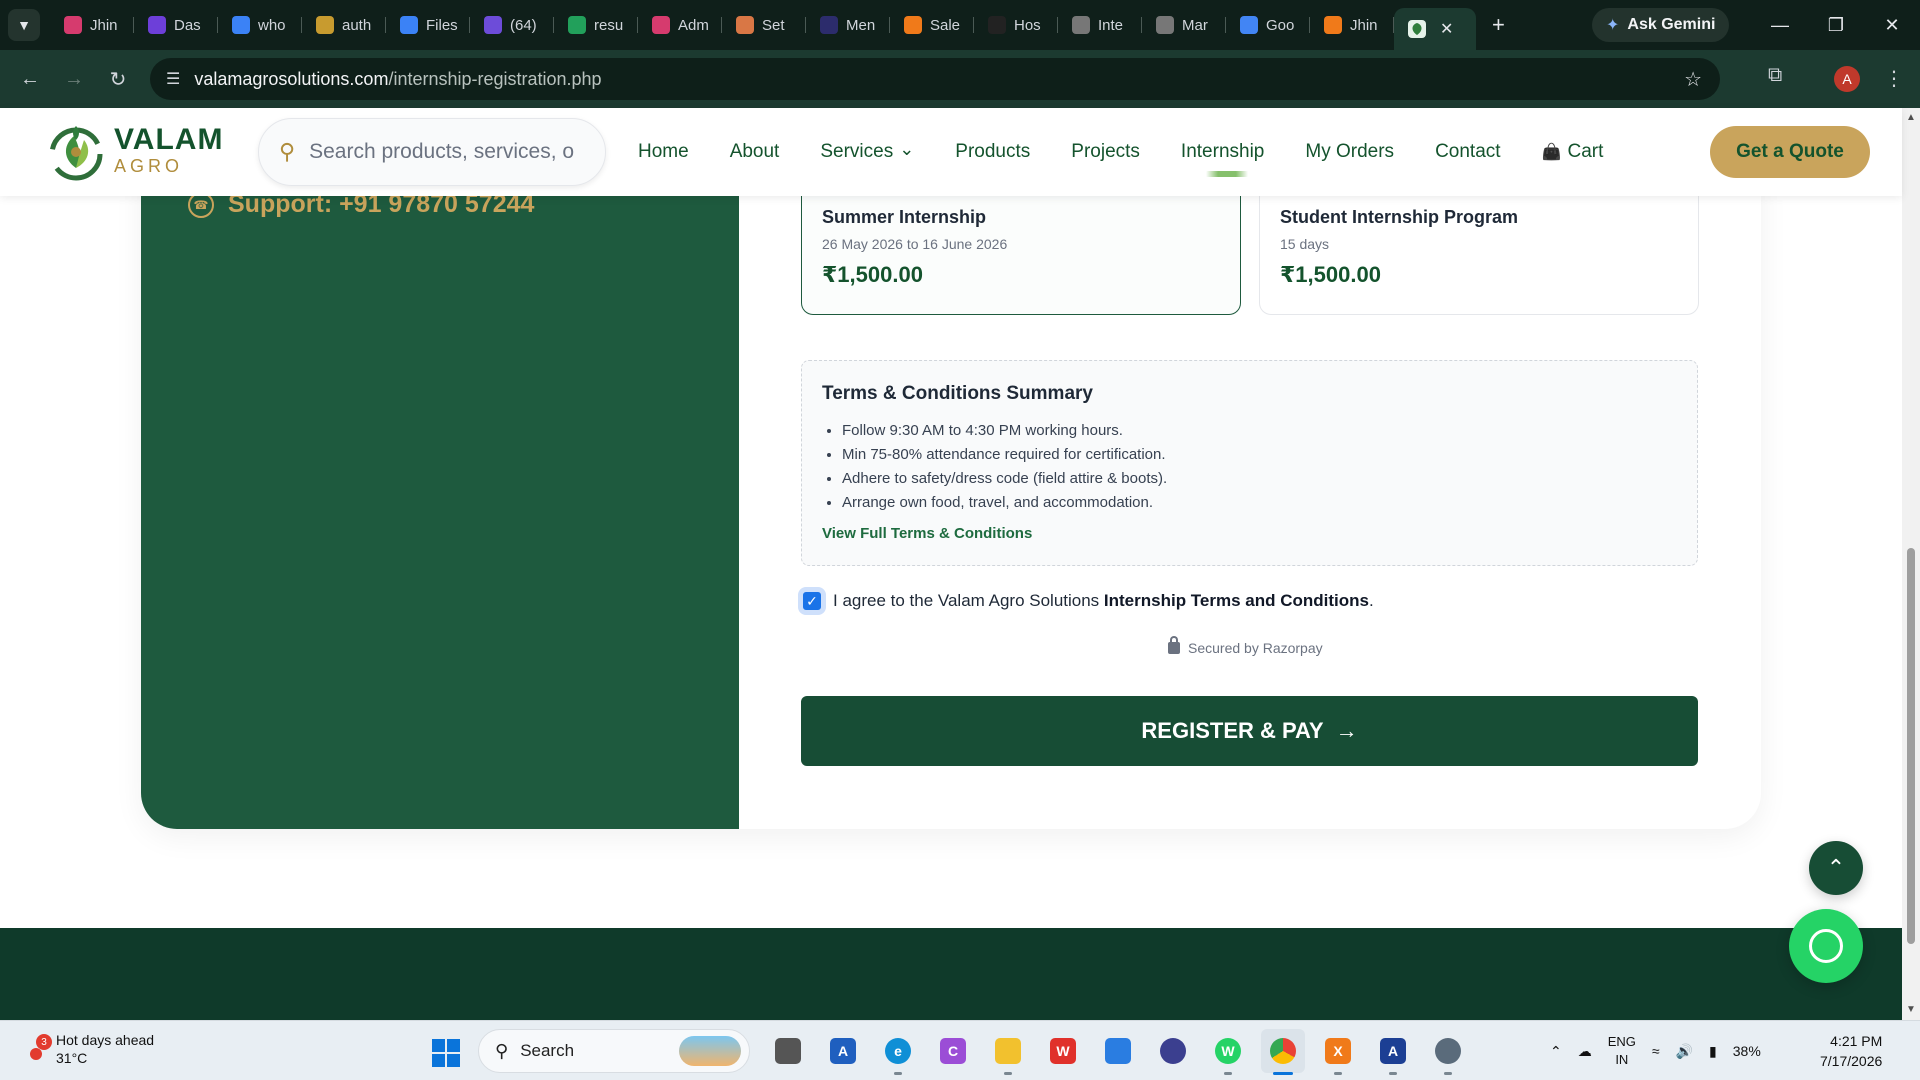 Image resolution: width=1920 pixels, height=1080 pixels. What do you see at coordinates (73, 25) in the screenshot?
I see `web-icon` at bounding box center [73, 25].